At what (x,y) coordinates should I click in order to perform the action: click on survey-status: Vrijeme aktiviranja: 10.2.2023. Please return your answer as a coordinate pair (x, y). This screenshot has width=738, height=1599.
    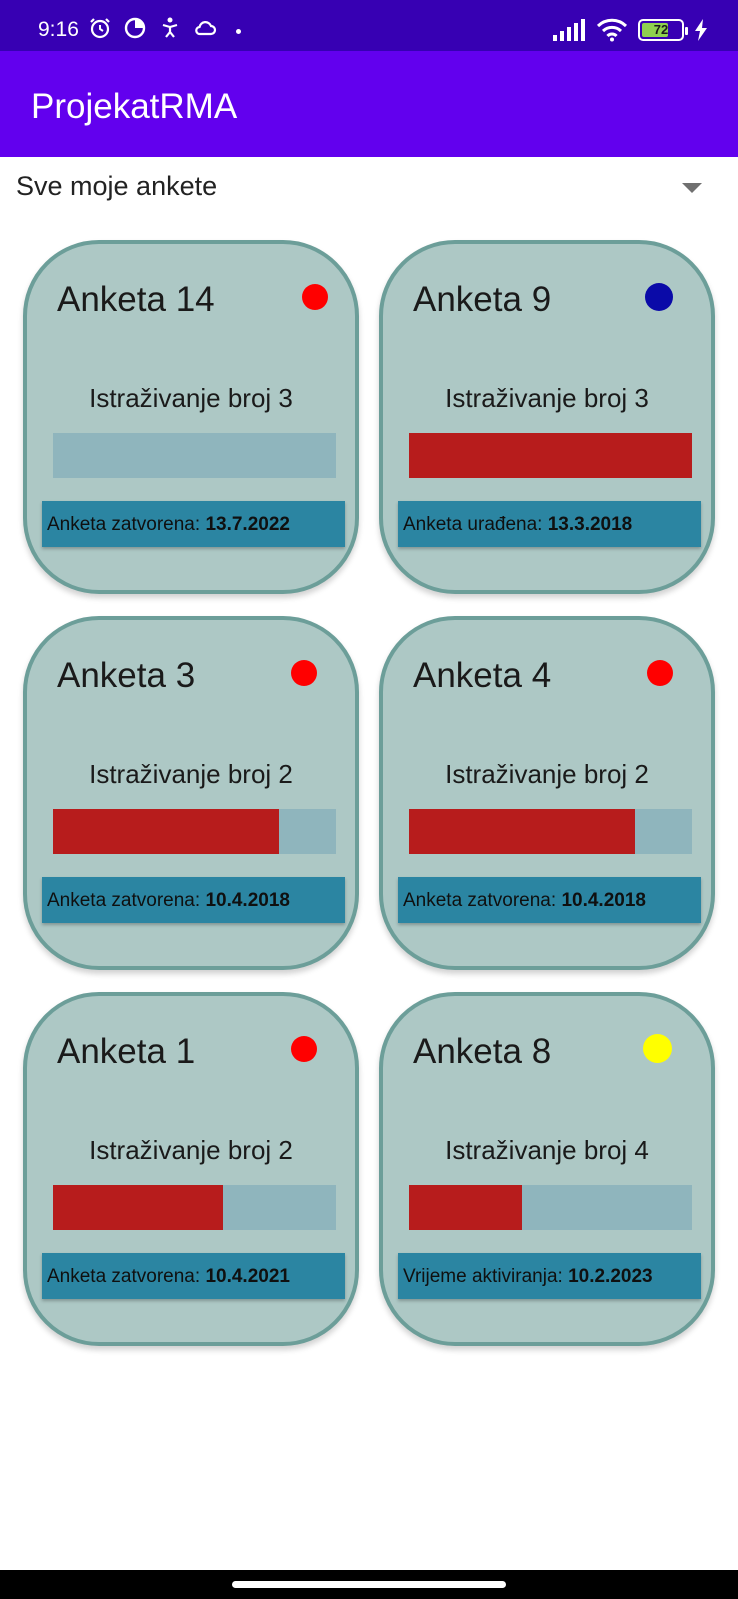
    Looking at the image, I should click on (549, 1276).